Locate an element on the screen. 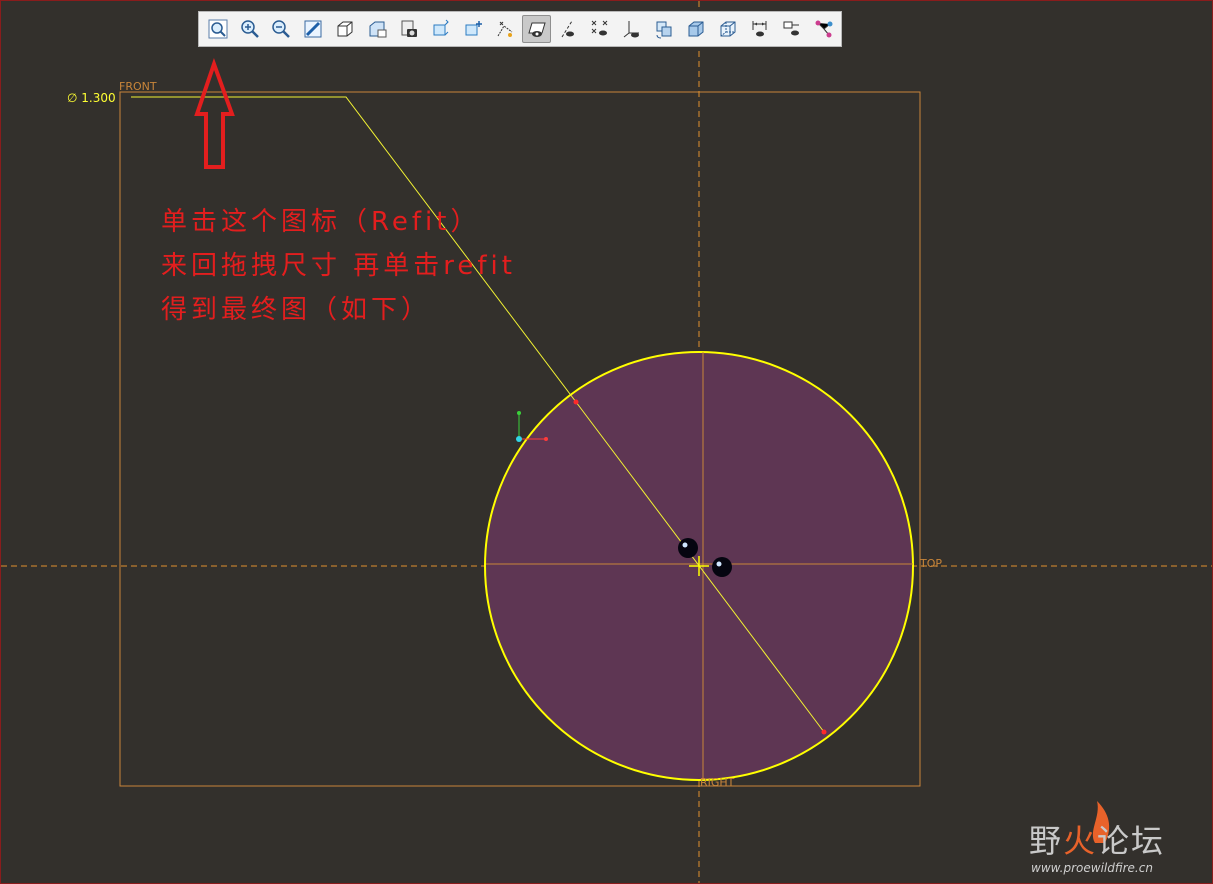  constraint-display-icon is located at coordinates (791, 28).